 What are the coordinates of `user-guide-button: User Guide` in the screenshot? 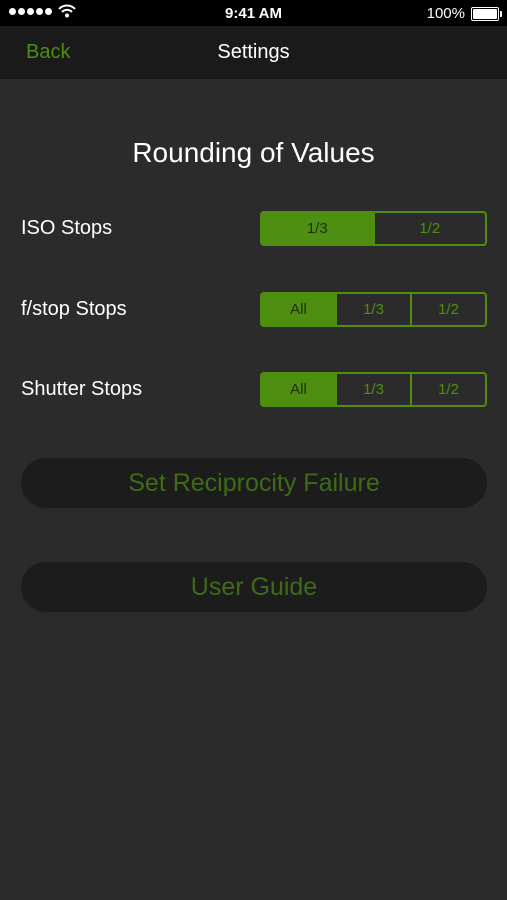 It's located at (254, 587).